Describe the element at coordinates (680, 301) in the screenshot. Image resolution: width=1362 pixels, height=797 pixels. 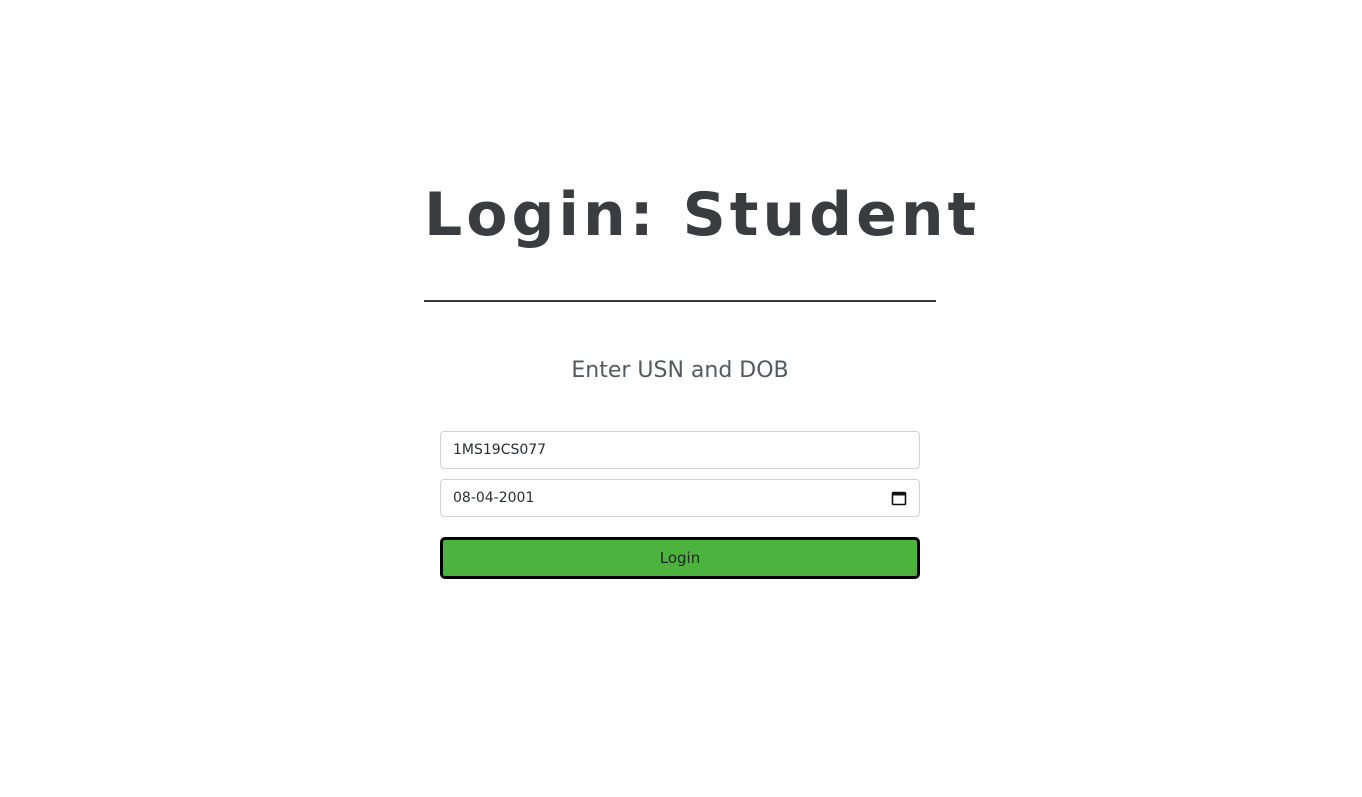
I see `title-divider` at that location.